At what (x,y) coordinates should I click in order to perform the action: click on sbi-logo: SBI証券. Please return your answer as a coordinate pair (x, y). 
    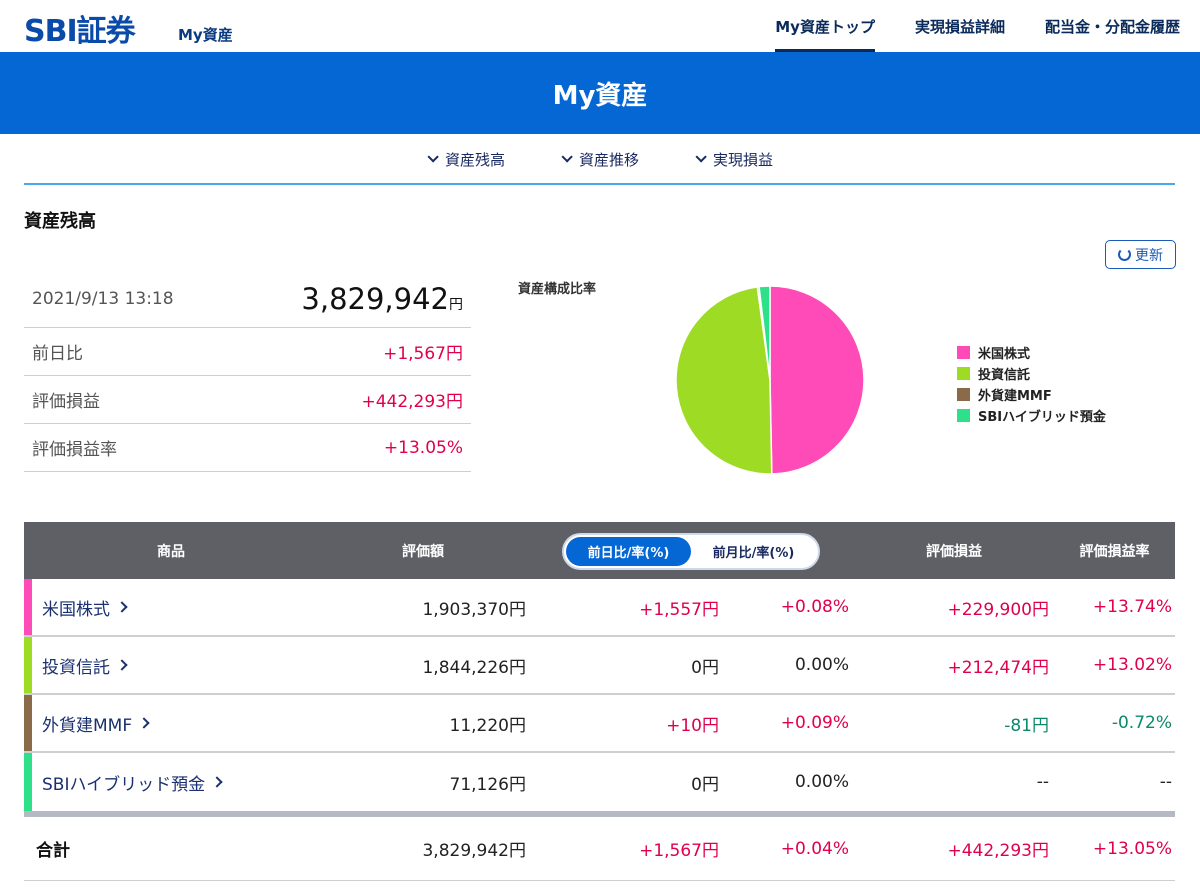
    Looking at the image, I should click on (80, 28).